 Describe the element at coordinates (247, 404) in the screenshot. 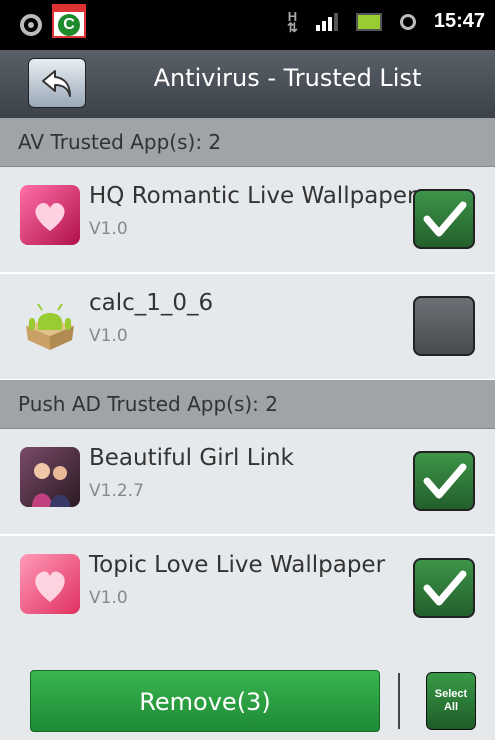

I see `push-ad-trusted-section-header: Push AD Trusted App(s): 2` at that location.